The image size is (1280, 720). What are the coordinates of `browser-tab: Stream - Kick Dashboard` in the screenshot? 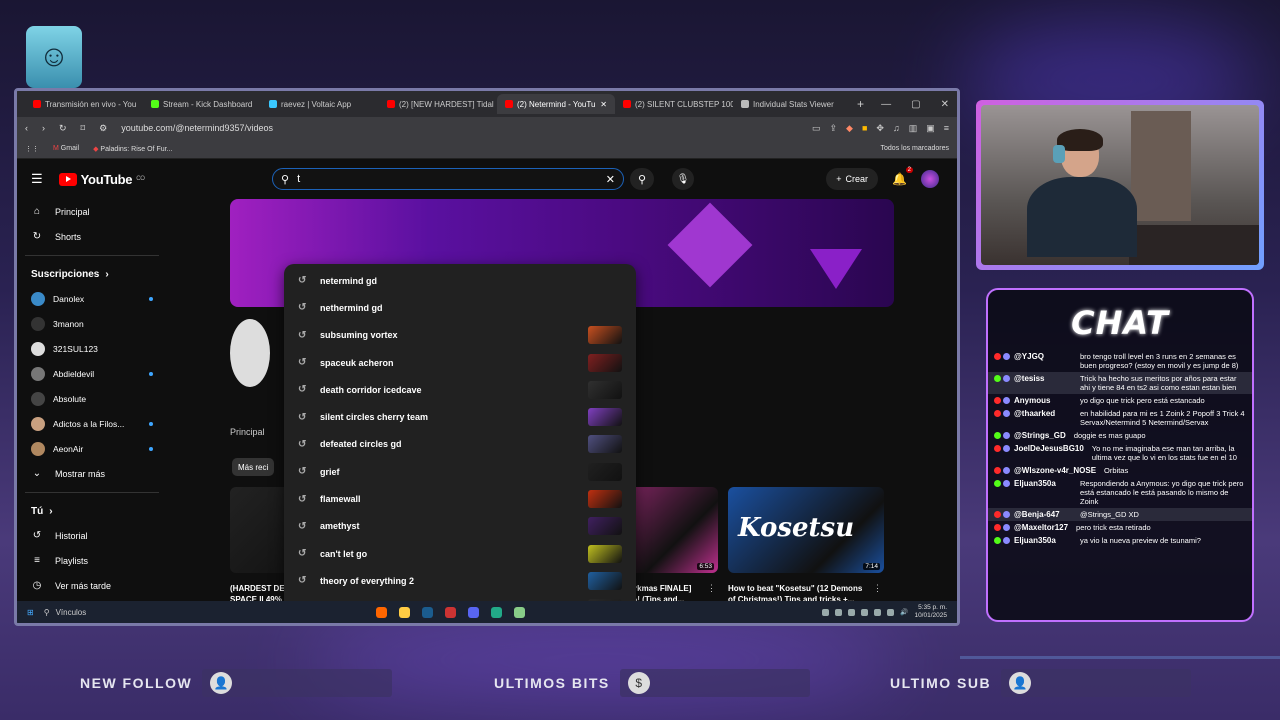 It's located at (202, 104).